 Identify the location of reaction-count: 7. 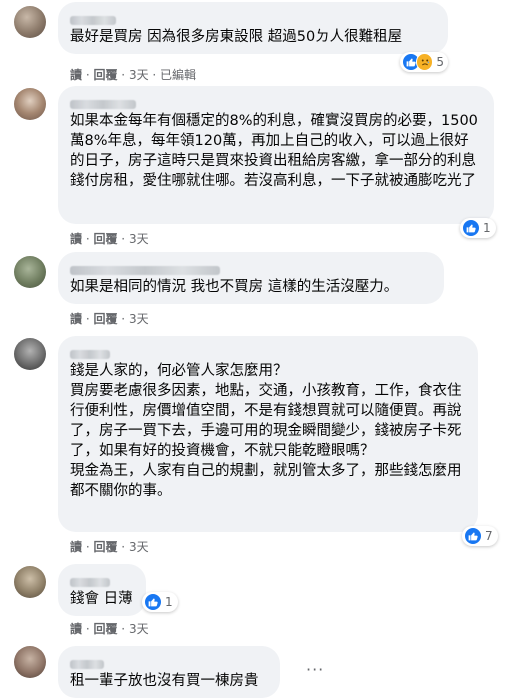
(489, 536).